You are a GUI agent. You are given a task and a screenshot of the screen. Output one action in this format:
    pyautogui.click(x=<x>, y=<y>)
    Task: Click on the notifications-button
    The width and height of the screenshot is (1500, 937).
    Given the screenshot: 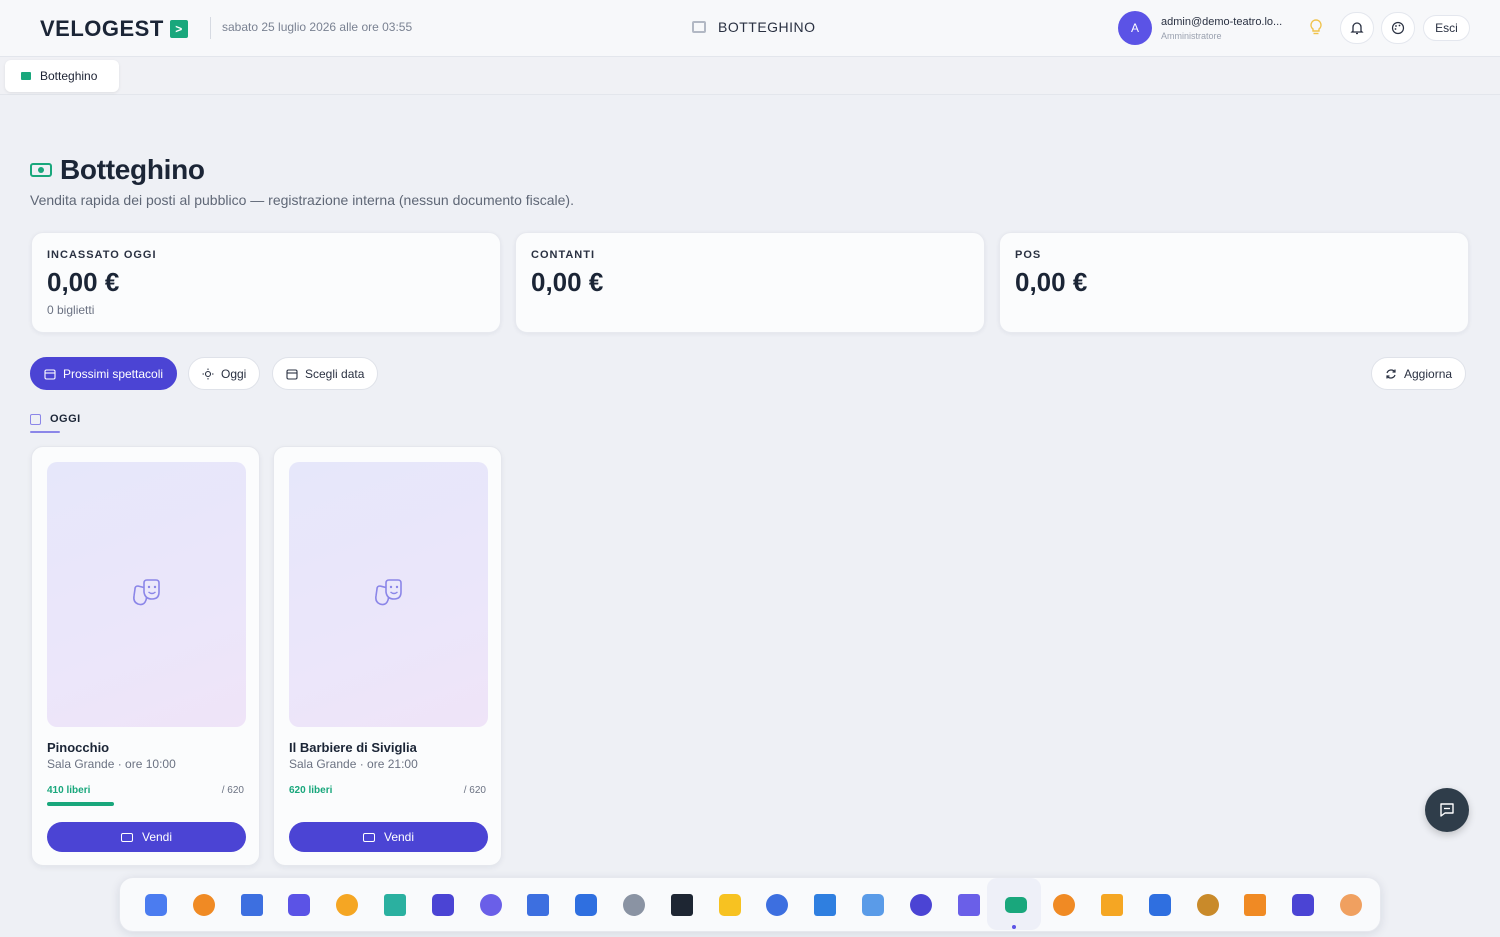 What is the action you would take?
    pyautogui.click(x=1357, y=28)
    